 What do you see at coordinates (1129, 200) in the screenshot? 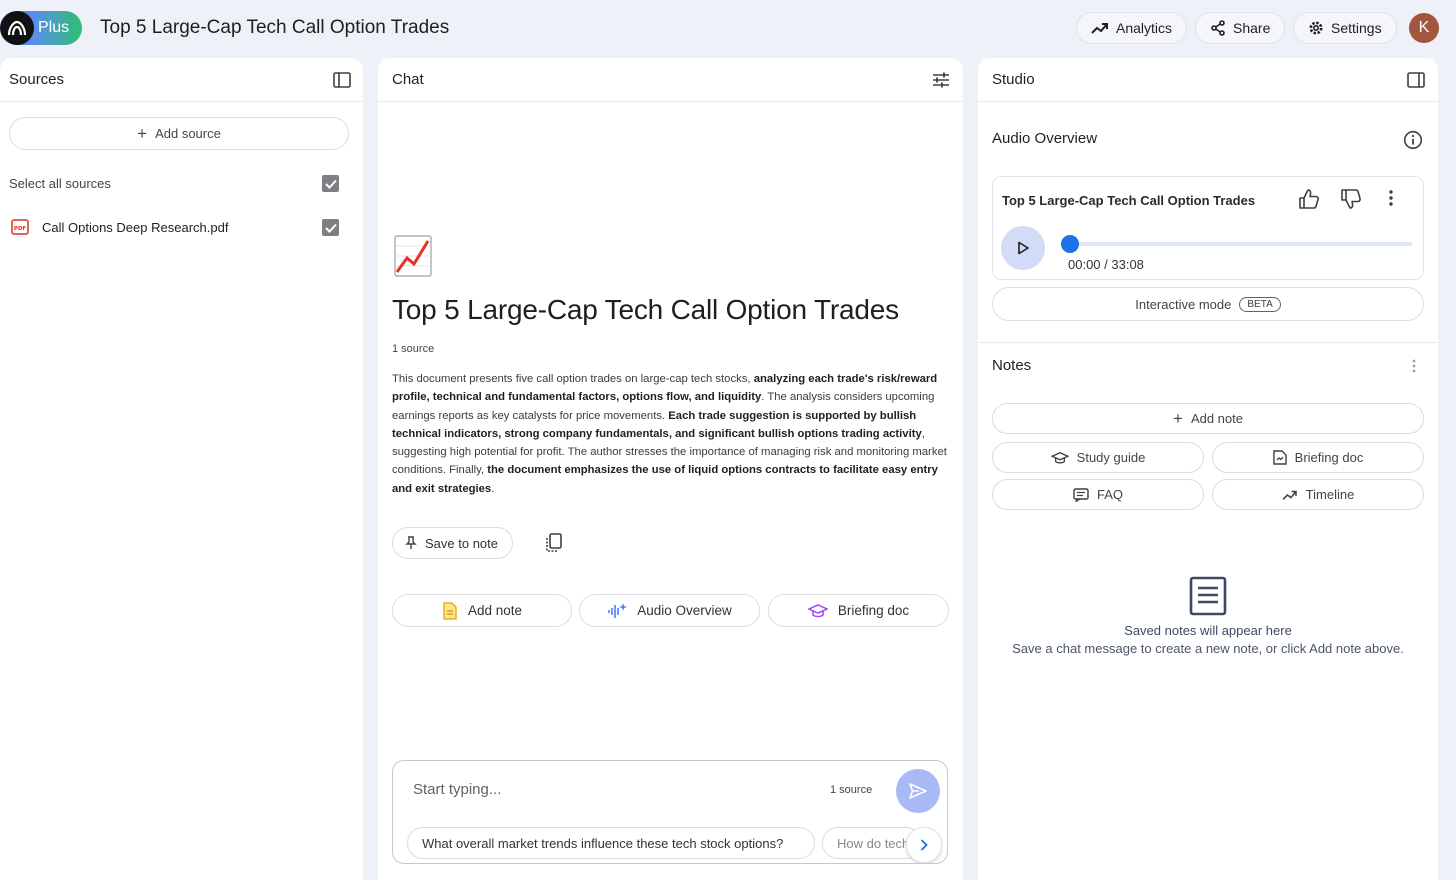
I see `audio-title: Top 5 Large-Cap Tech Call Option Trades` at bounding box center [1129, 200].